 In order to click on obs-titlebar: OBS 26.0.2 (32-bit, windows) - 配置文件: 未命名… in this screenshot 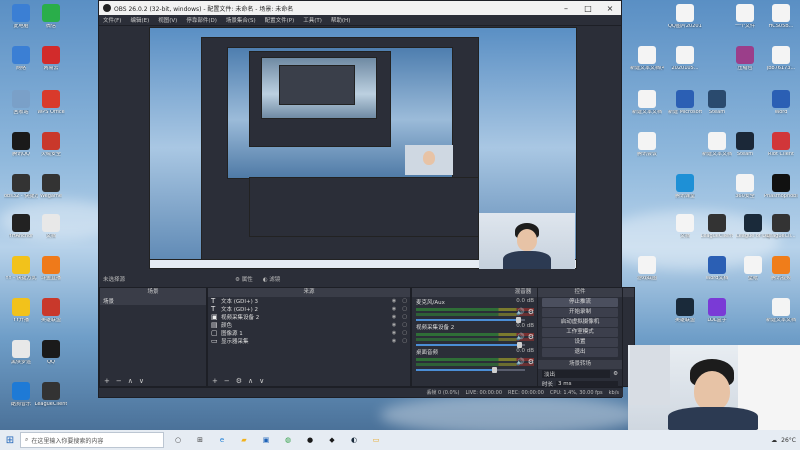, I will do `click(360, 8)`.